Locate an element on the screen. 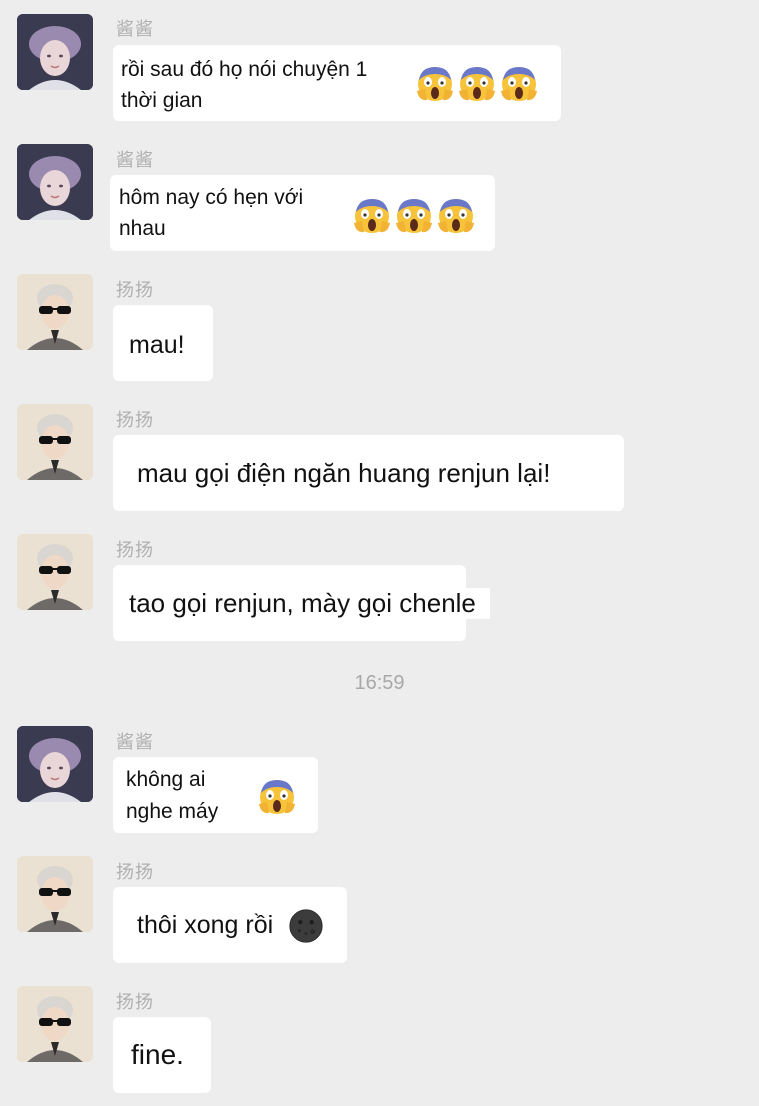 Image resolution: width=759 pixels, height=1106 pixels. message-text: hôm nay có hẹn với is located at coordinates (211, 197).